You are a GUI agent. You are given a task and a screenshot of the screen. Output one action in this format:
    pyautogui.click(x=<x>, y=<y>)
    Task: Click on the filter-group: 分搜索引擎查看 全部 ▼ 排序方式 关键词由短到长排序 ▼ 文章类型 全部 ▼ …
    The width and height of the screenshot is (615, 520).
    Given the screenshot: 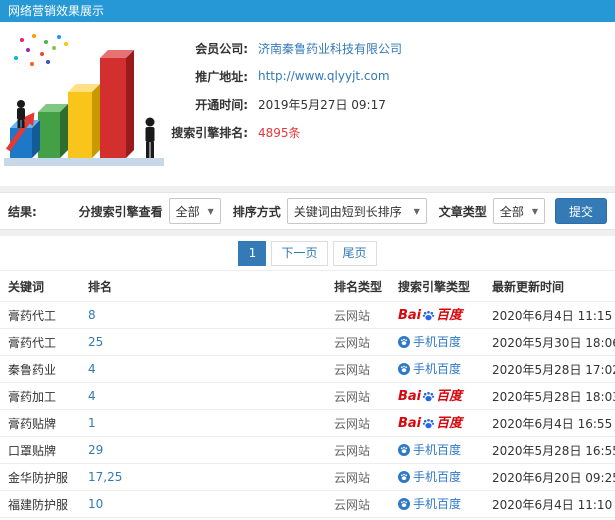 What is the action you would take?
    pyautogui.click(x=340, y=211)
    